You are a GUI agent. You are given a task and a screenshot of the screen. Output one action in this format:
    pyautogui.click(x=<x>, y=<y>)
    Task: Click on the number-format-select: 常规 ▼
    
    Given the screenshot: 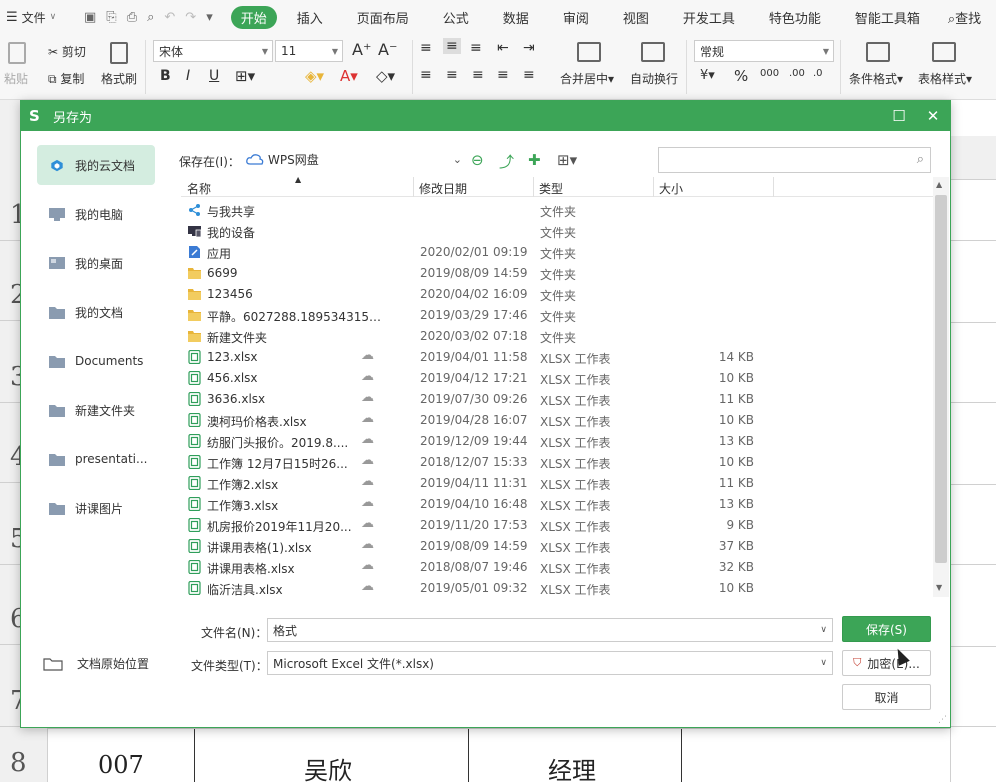 What is the action you would take?
    pyautogui.click(x=764, y=51)
    